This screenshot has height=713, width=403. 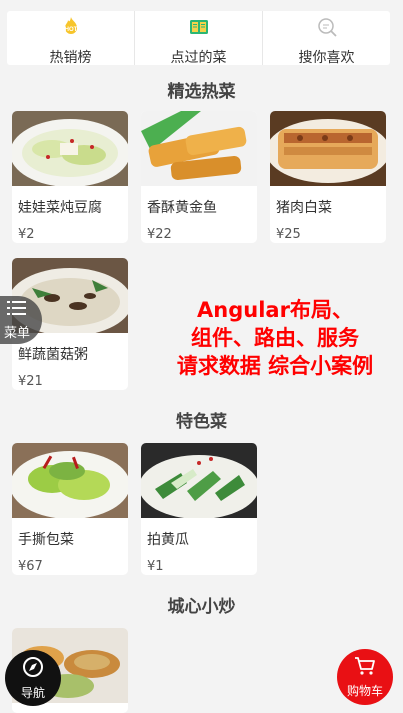 What do you see at coordinates (155, 566) in the screenshot?
I see `dish-price: ¥1` at bounding box center [155, 566].